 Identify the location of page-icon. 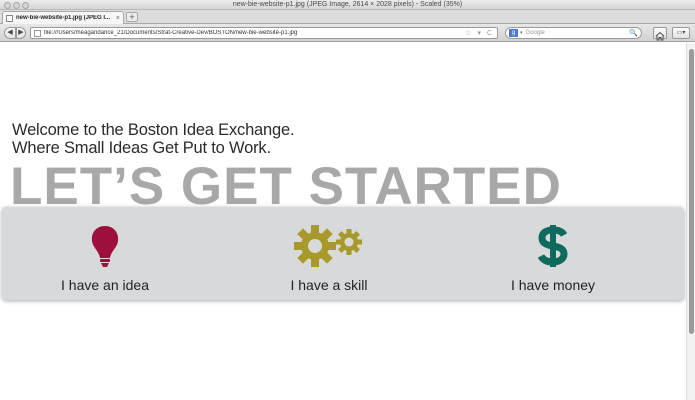
(37, 33).